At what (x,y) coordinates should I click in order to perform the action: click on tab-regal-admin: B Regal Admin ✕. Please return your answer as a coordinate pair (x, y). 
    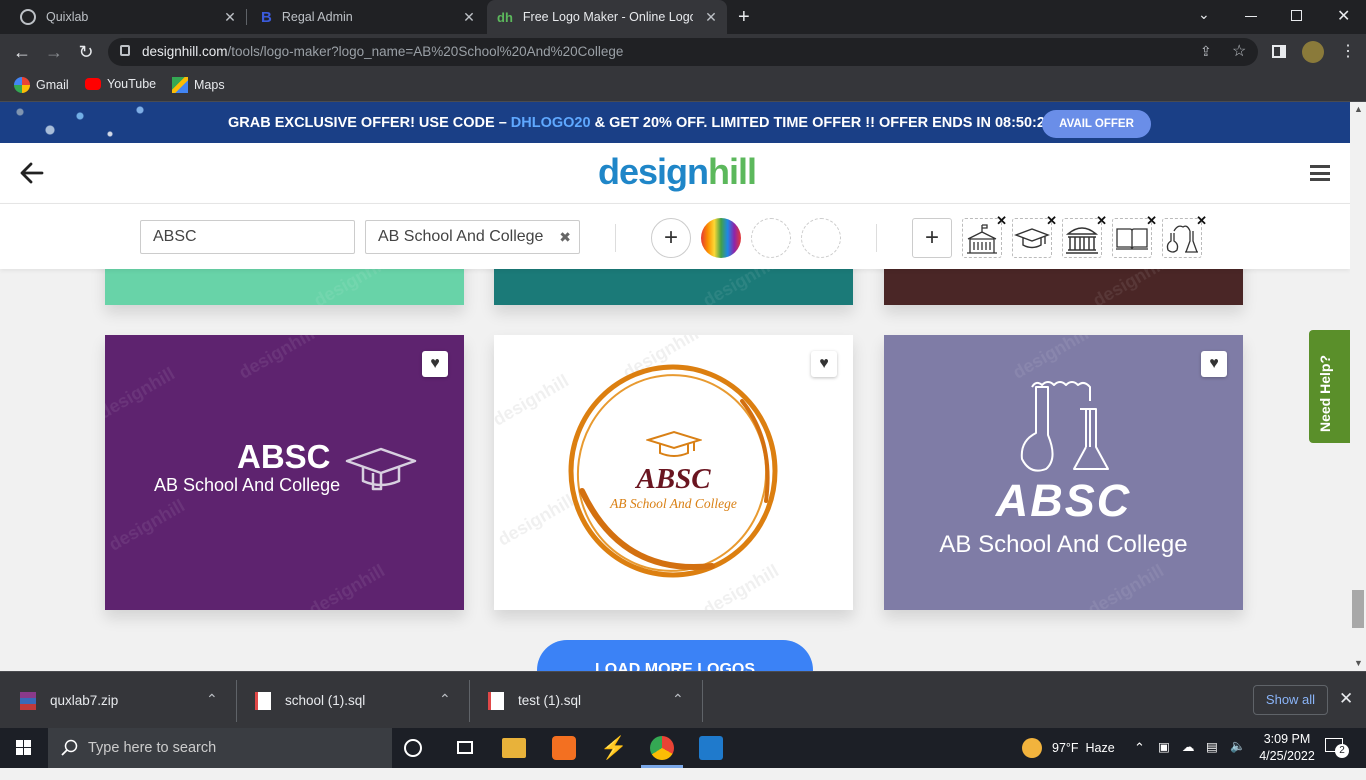
    Looking at the image, I should click on (366, 17).